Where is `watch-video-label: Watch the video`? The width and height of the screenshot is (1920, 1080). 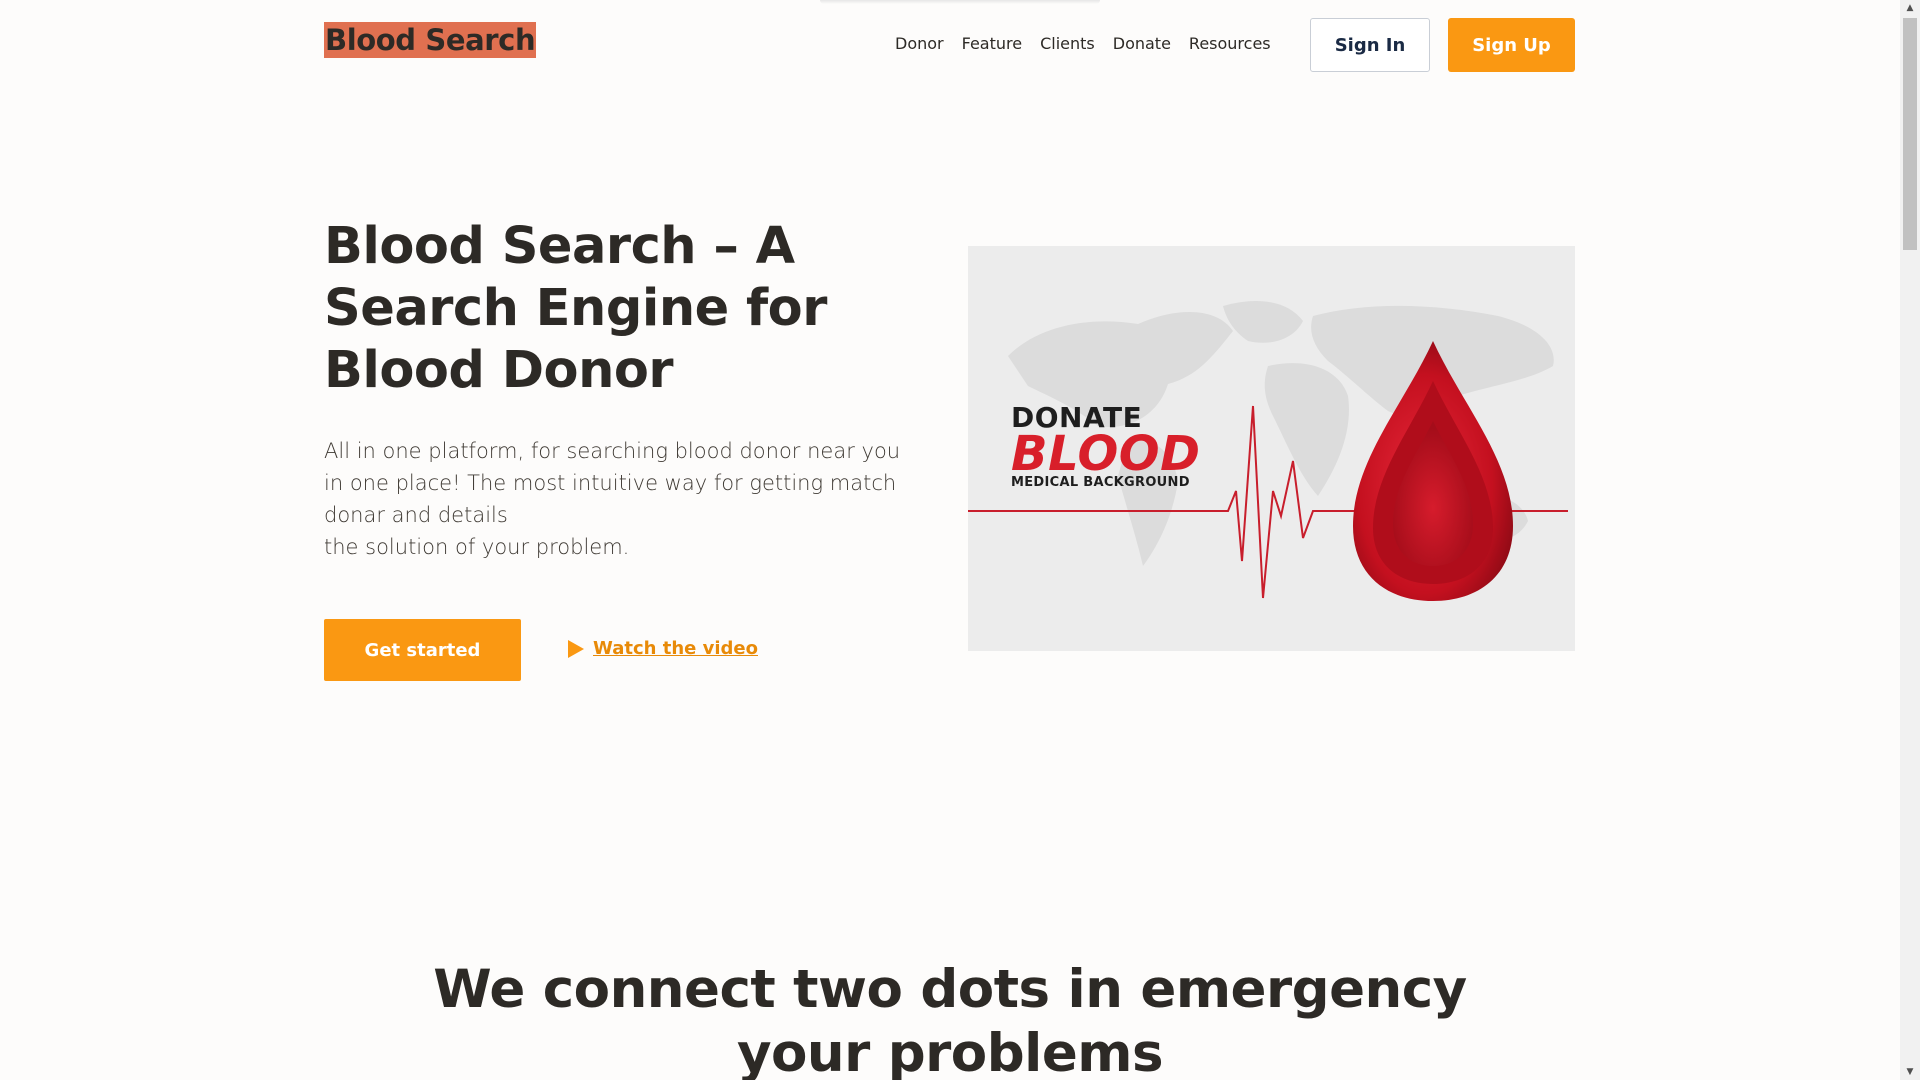
watch-video-label: Watch the video is located at coordinates (675, 648).